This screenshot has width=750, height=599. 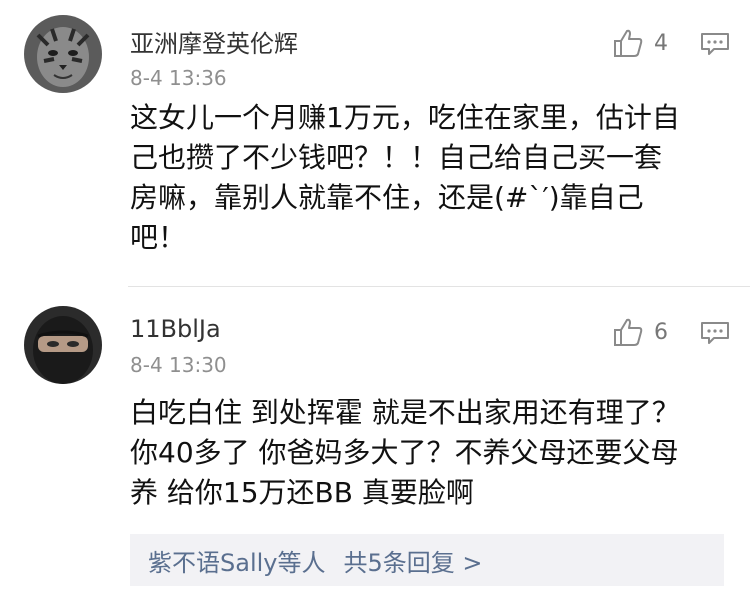 I want to click on like-button: 4, so click(x=640, y=43).